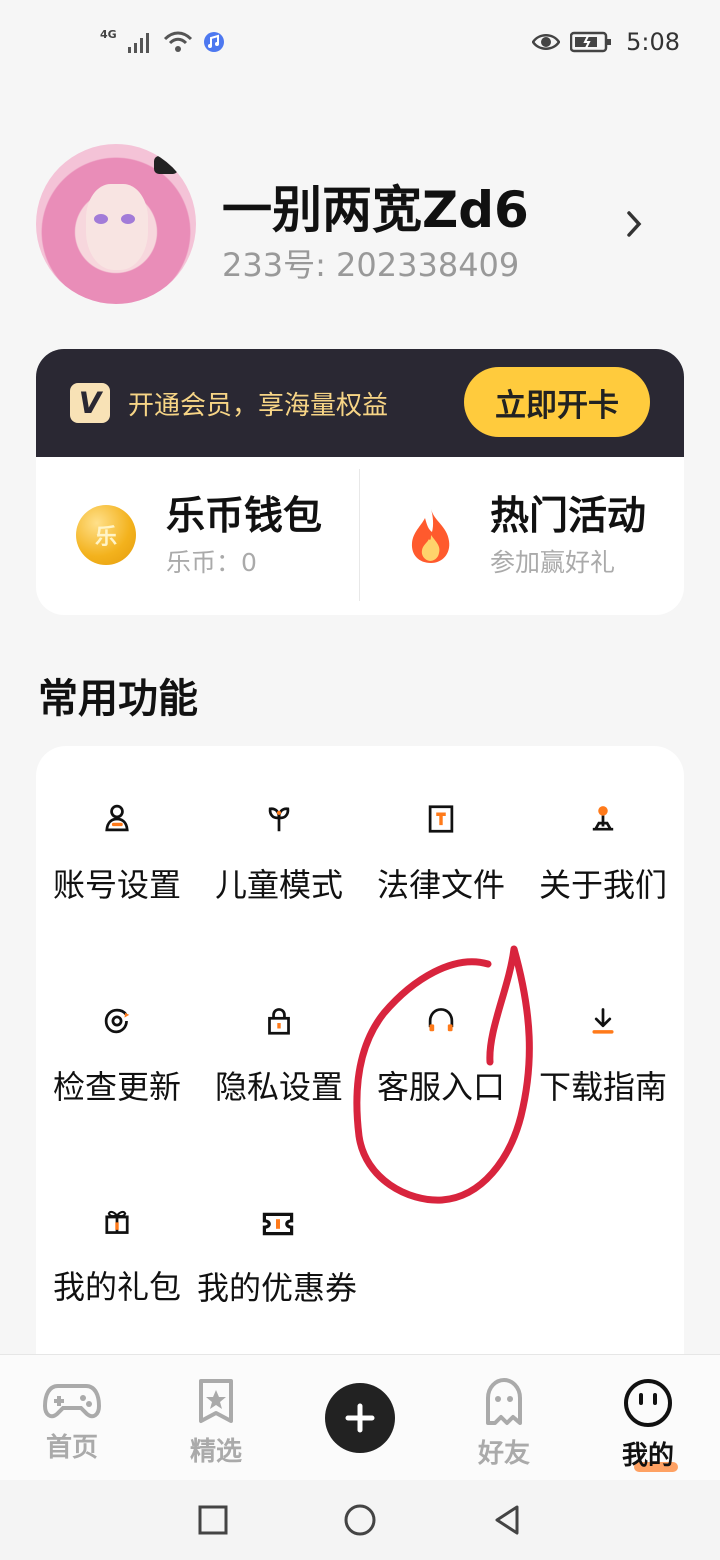 The image size is (720, 1560). I want to click on common-functions-title: 常用功能, so click(118, 699).